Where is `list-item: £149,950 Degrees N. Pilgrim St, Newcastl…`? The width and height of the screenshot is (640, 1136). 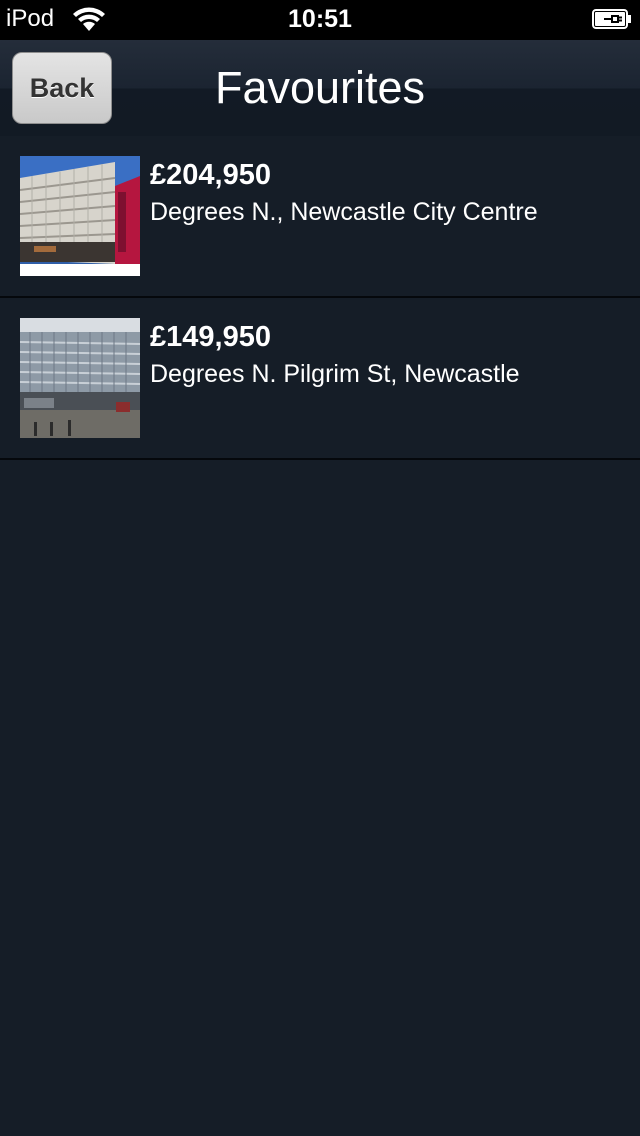 list-item: £149,950 Degrees N. Pilgrim St, Newcastl… is located at coordinates (320, 379).